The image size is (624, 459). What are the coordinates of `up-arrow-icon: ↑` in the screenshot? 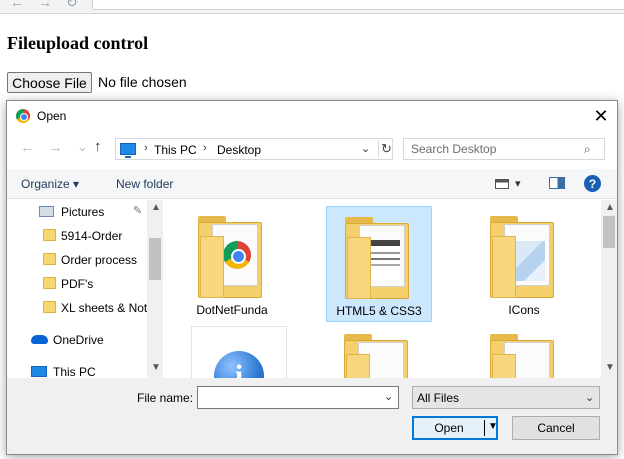 It's located at (98, 146).